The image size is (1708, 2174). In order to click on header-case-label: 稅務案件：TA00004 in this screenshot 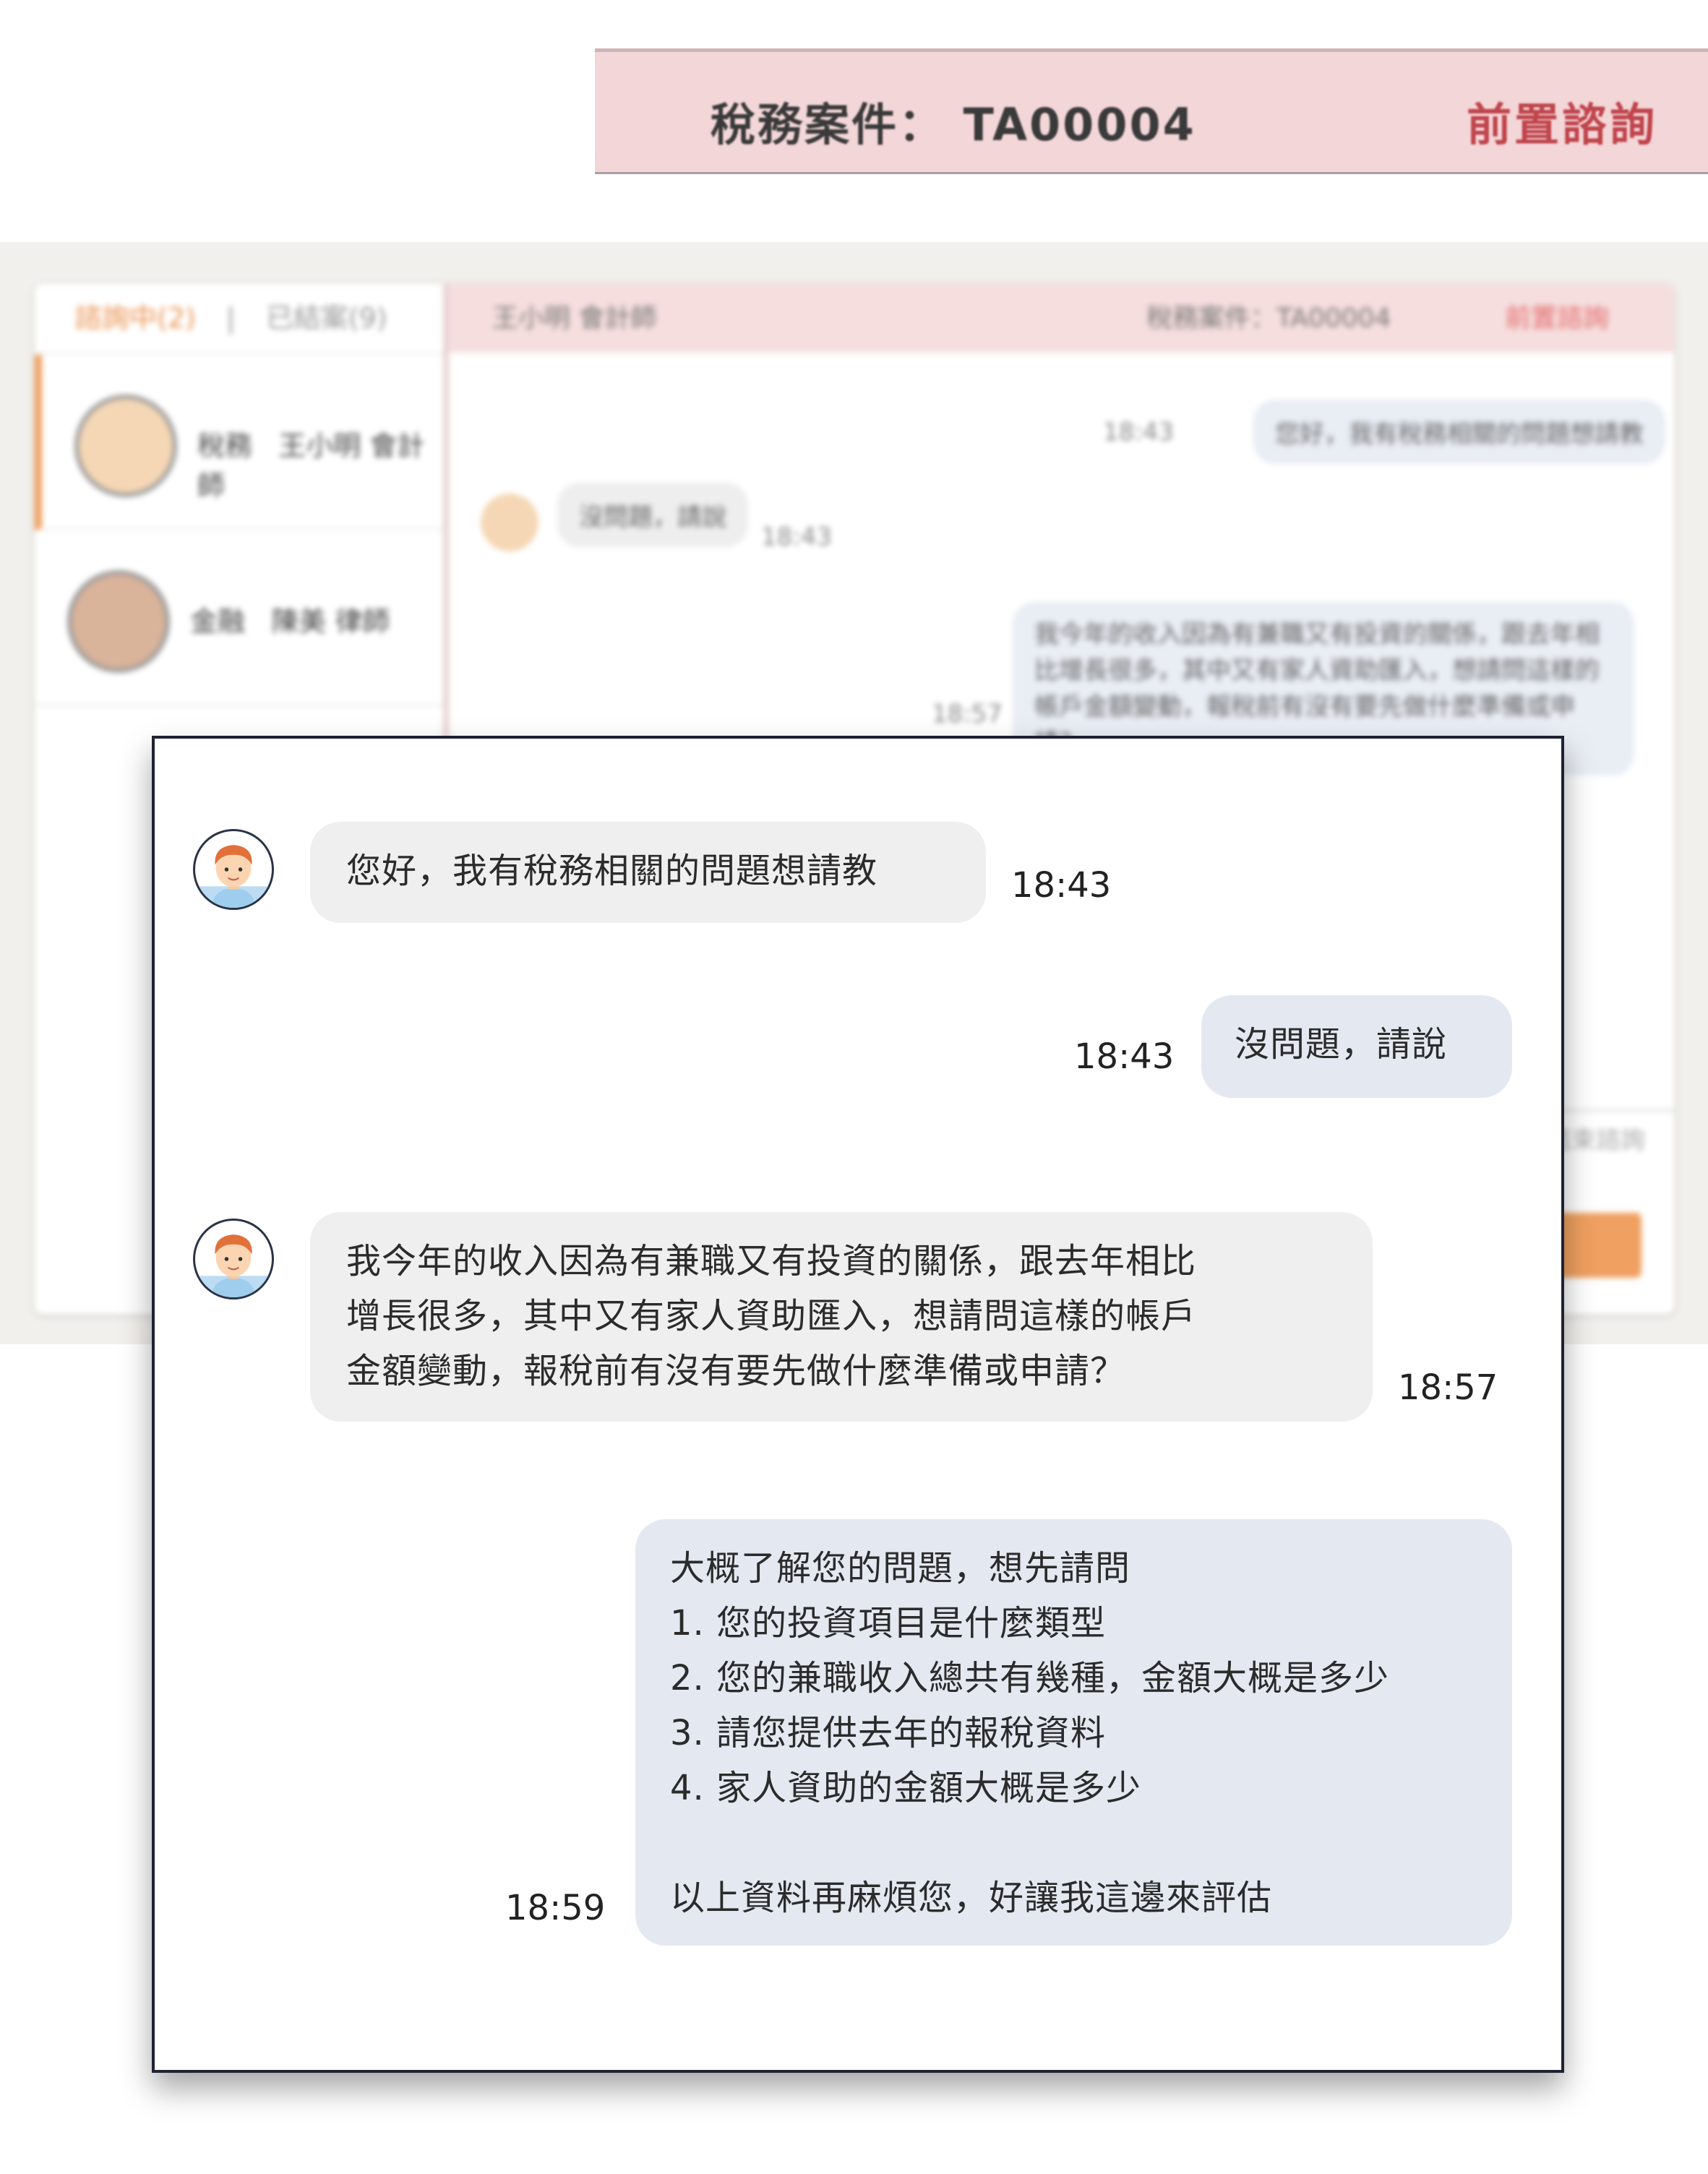, I will do `click(1268, 318)`.